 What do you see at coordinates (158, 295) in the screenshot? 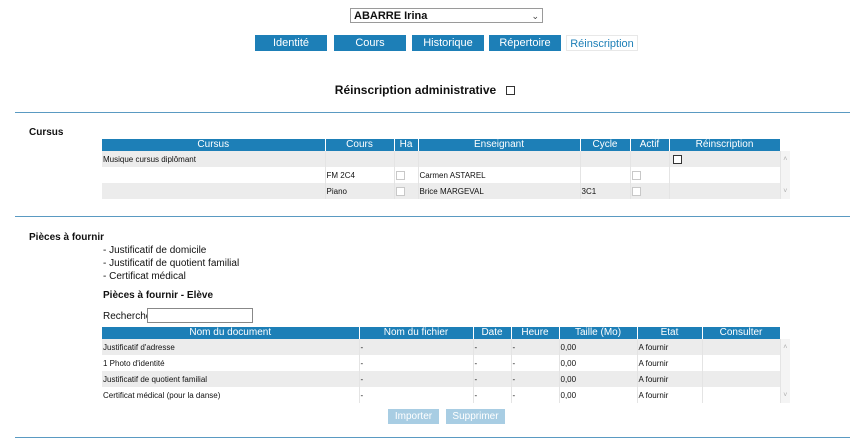
I see `pieces-eleve-label: Pièces à fournir - Elève` at bounding box center [158, 295].